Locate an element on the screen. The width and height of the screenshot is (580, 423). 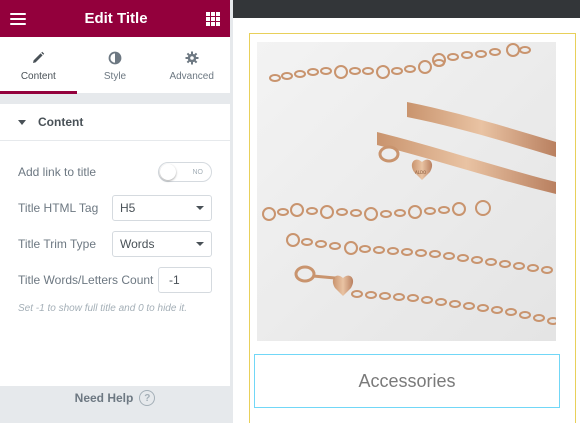
html-tag-control: Title HTML Tag H5 is located at coordinates (115, 208).